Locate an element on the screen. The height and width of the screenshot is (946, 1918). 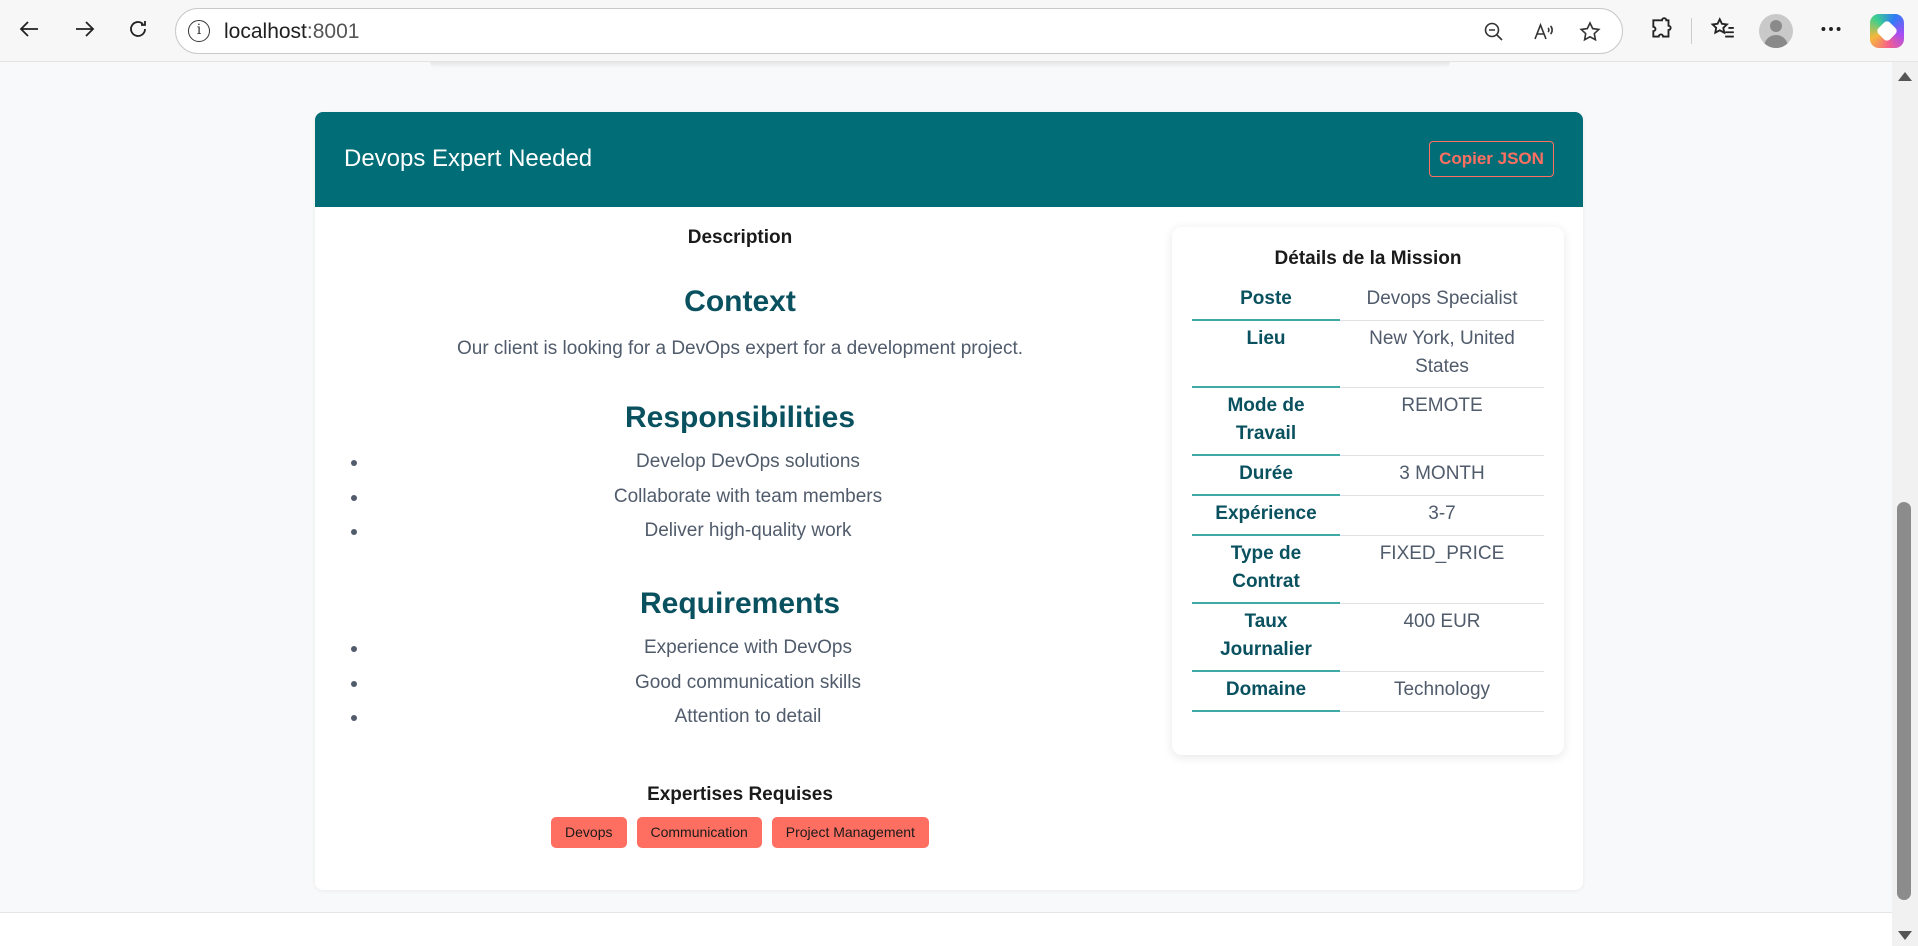
copilot-icon is located at coordinates (1887, 31).